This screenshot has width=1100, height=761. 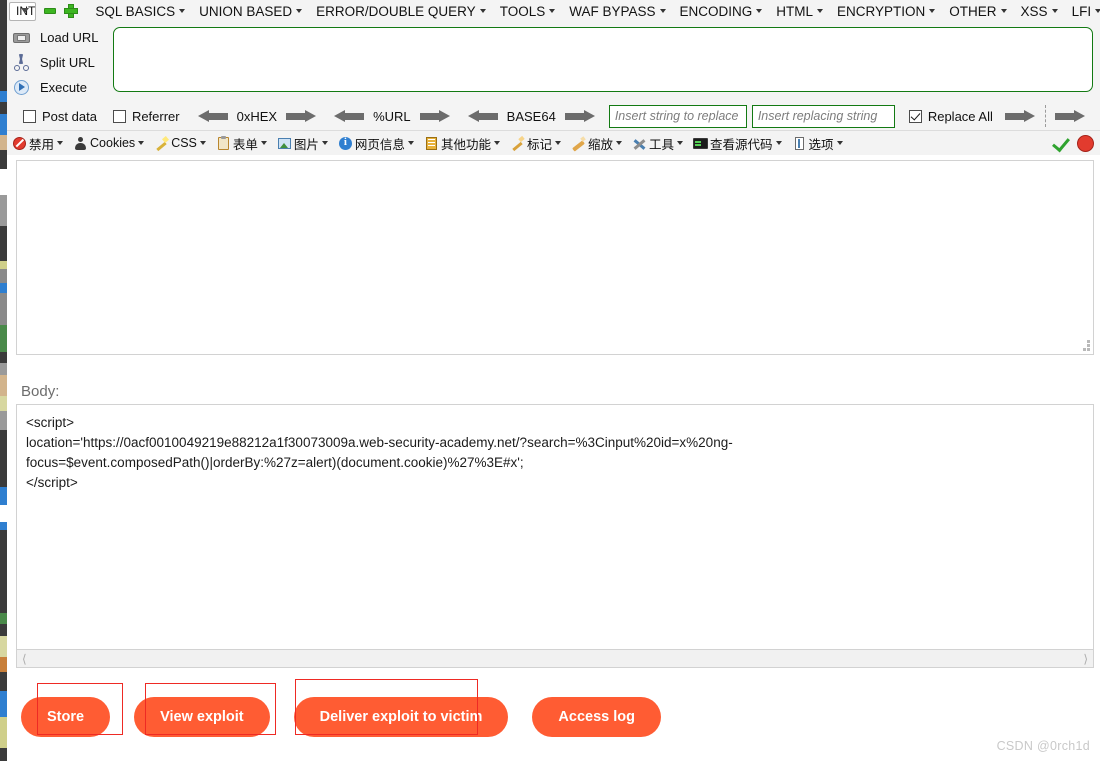 I want to click on hackbar-menu-label: OTHER, so click(x=973, y=11).